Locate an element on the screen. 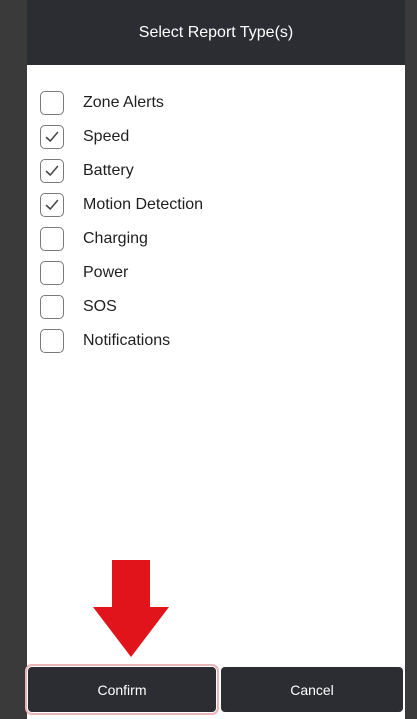 This screenshot has width=417, height=719. right-frame-edge is located at coordinates (411, 359).